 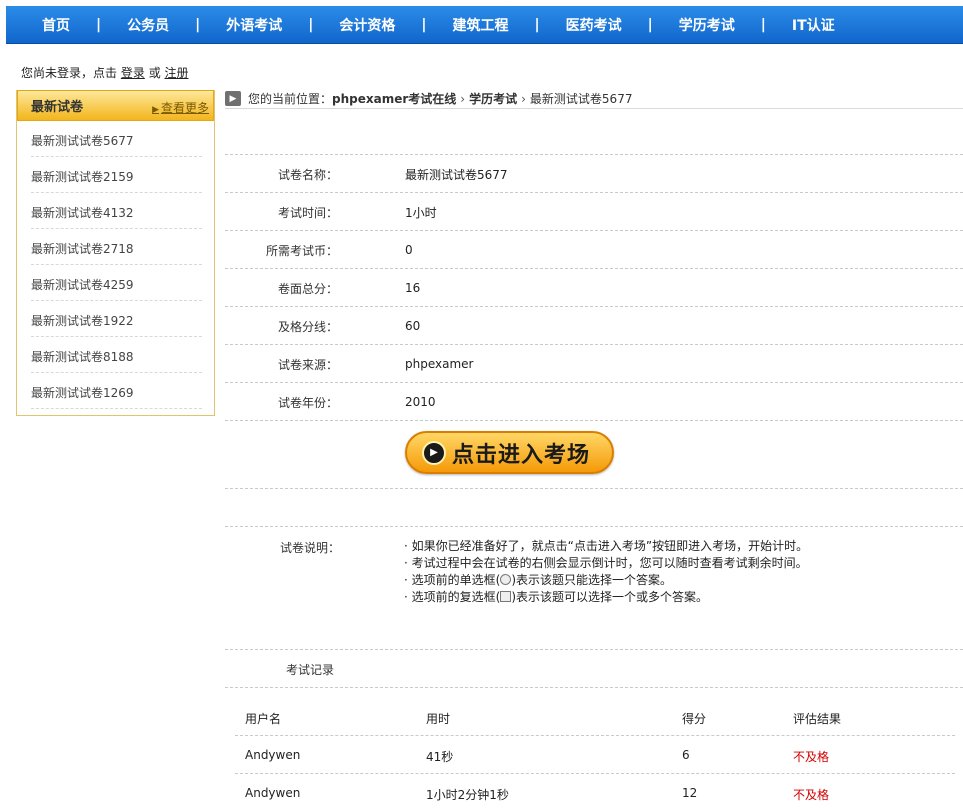 I want to click on records-header-row: 用户名 用时 得分 评估结果, so click(x=595, y=717).